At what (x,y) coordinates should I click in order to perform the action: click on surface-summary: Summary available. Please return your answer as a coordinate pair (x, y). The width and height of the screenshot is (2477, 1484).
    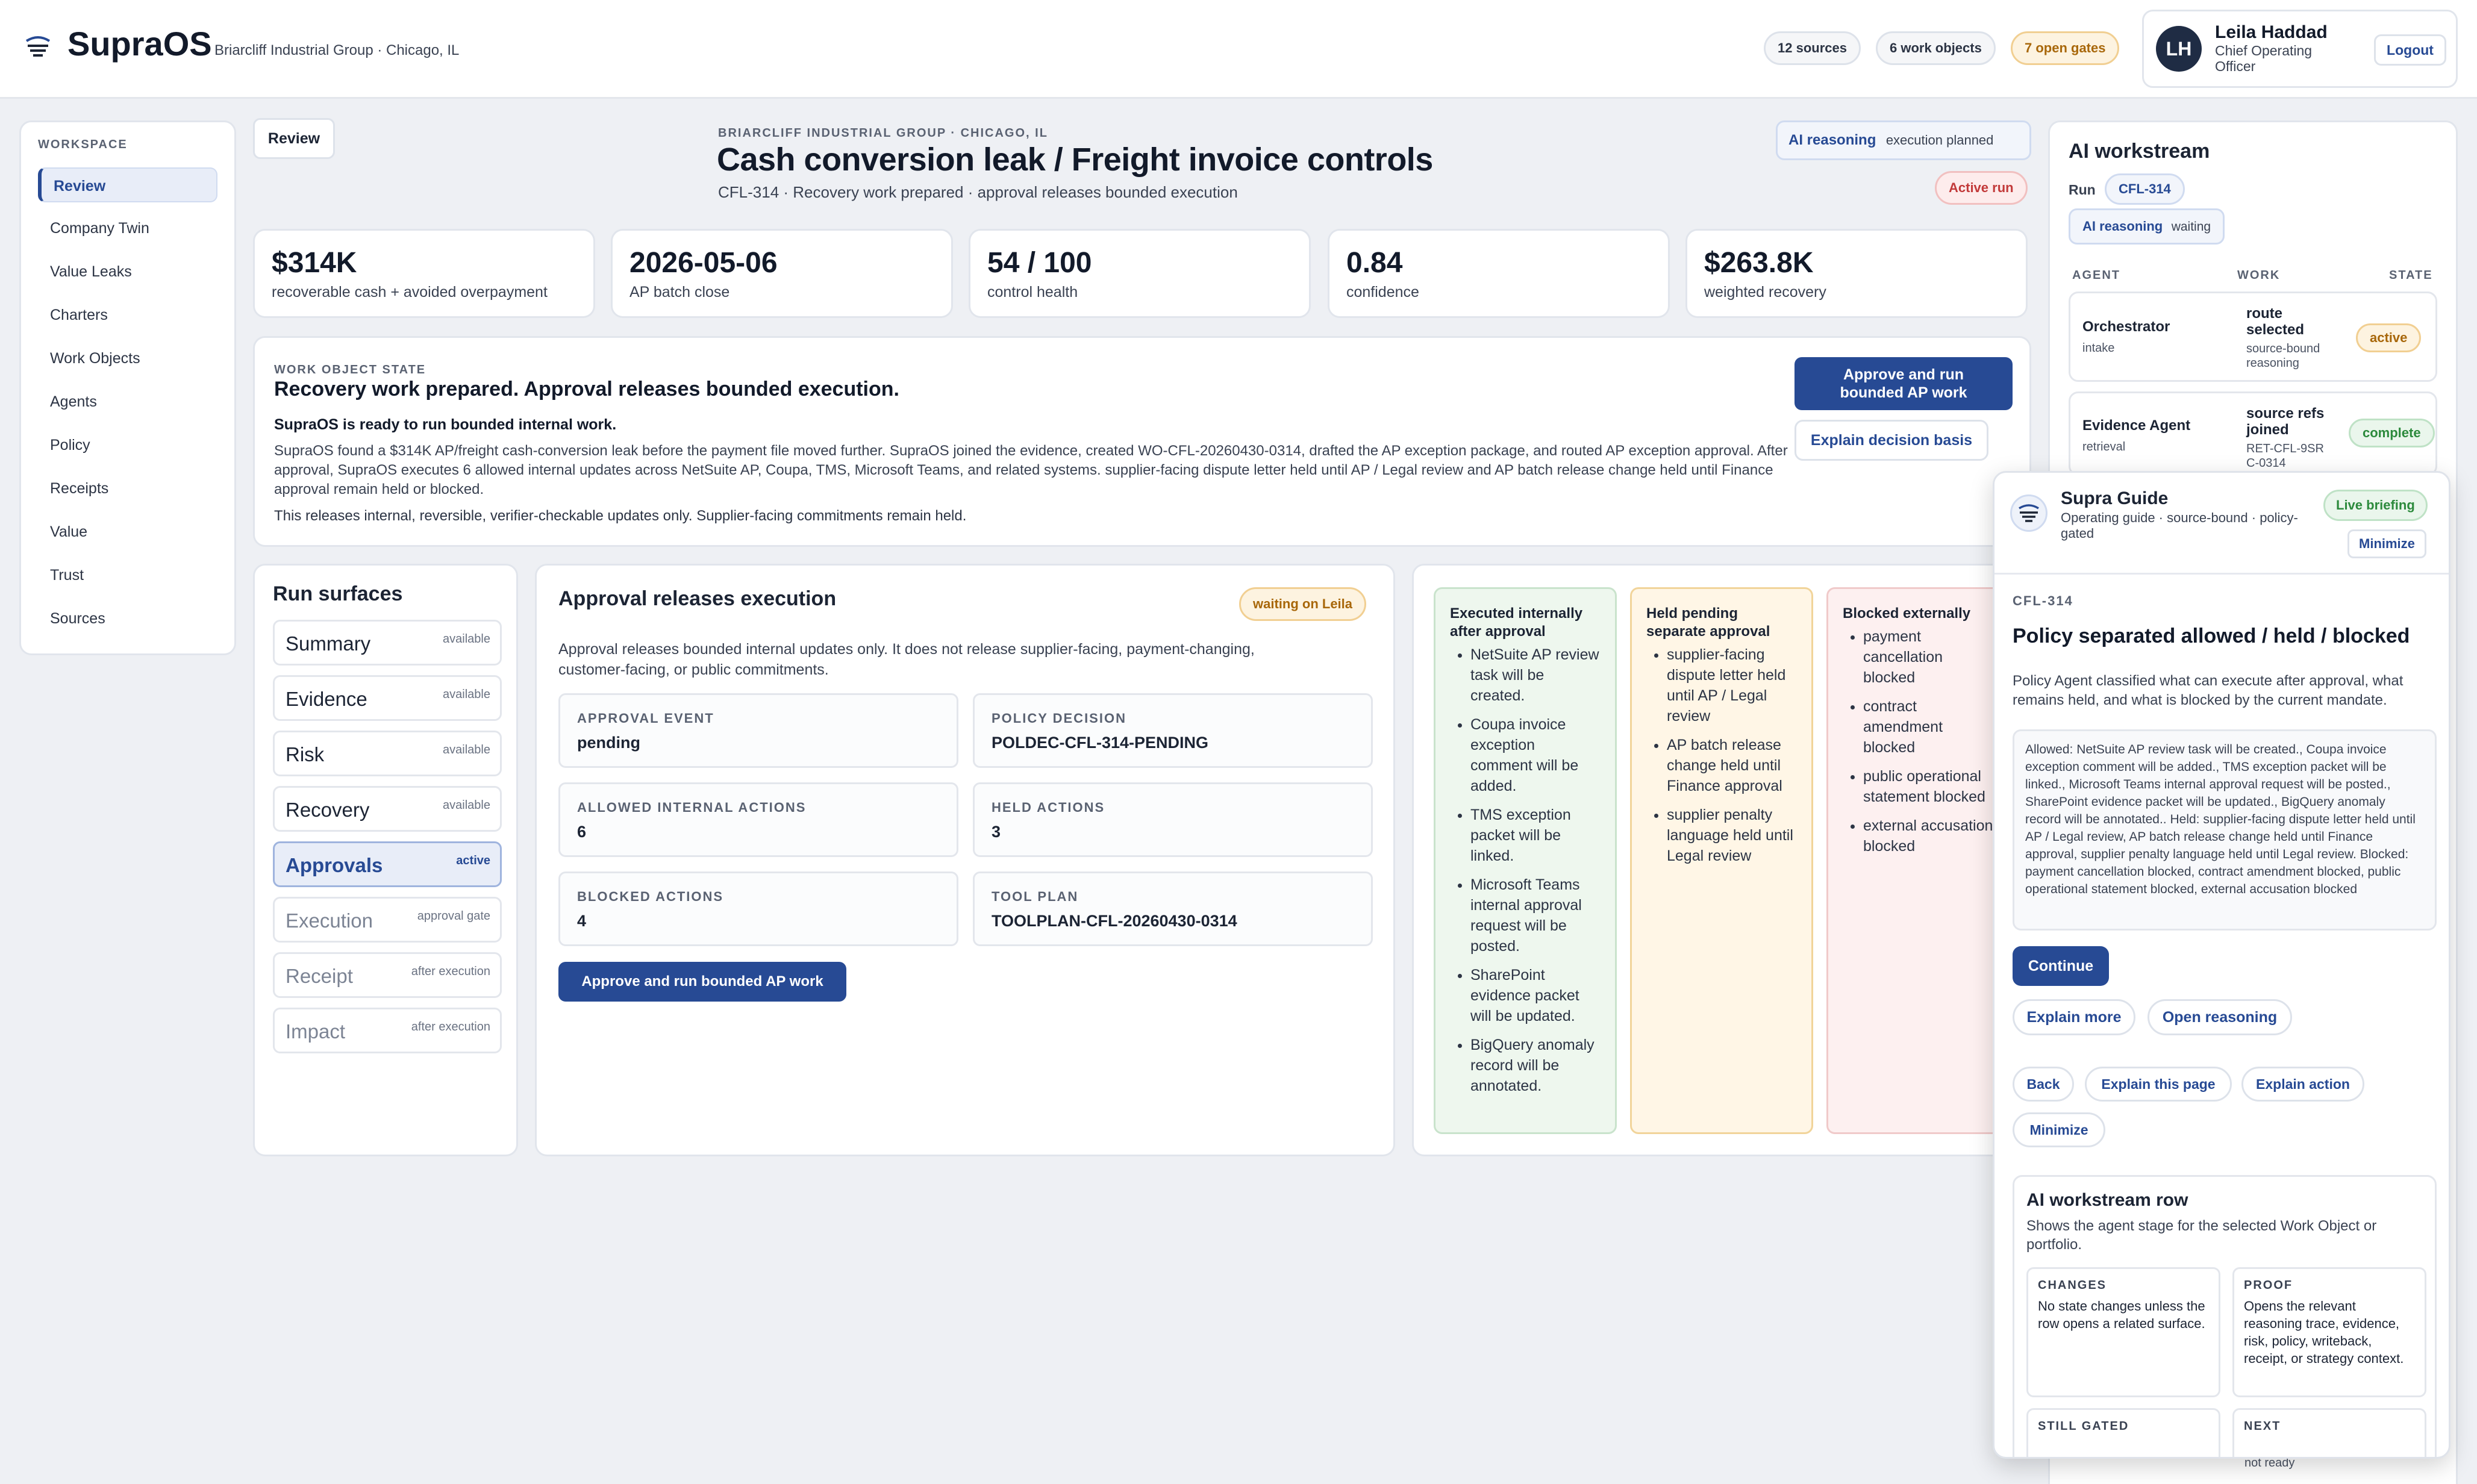
    Looking at the image, I should click on (387, 643).